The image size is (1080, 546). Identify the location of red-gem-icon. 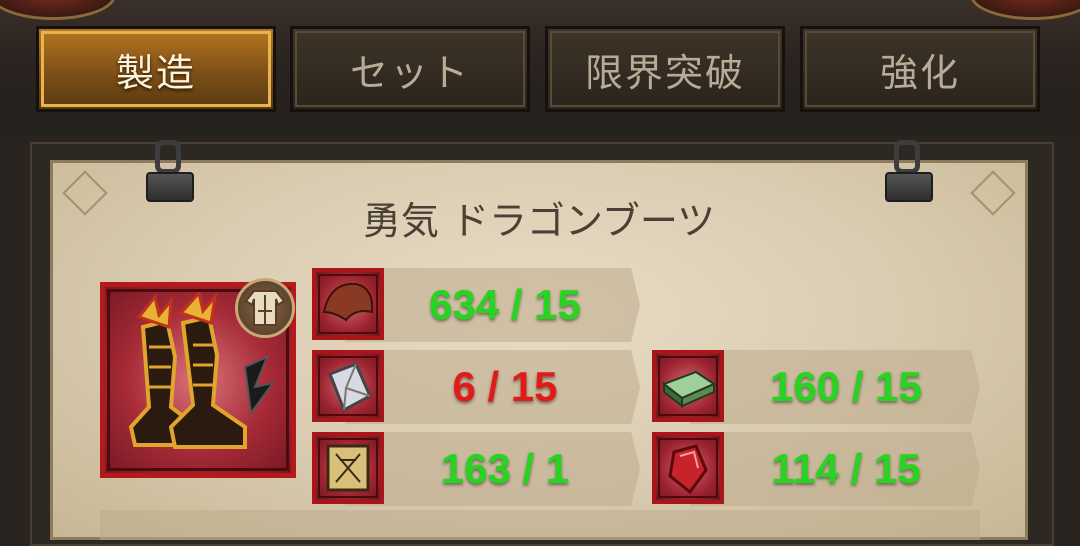
(688, 468).